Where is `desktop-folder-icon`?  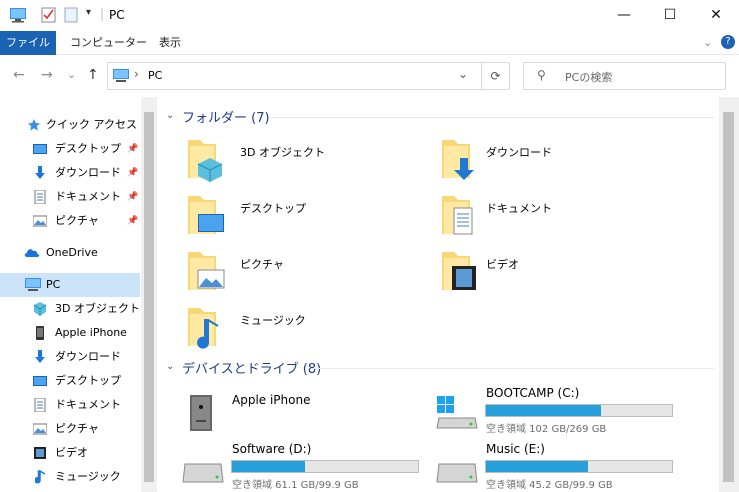
desktop-folder-icon is located at coordinates (206, 215).